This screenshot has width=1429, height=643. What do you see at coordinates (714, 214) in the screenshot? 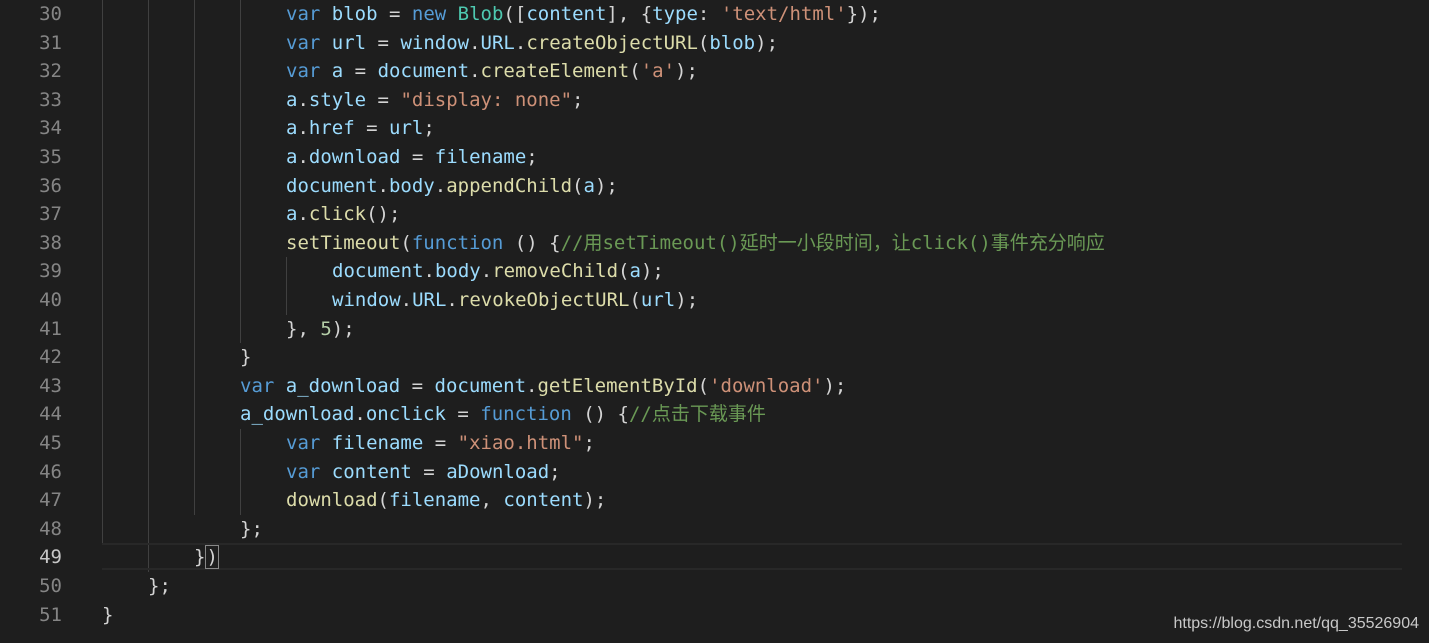
I see `code-line: 37 a.click();` at bounding box center [714, 214].